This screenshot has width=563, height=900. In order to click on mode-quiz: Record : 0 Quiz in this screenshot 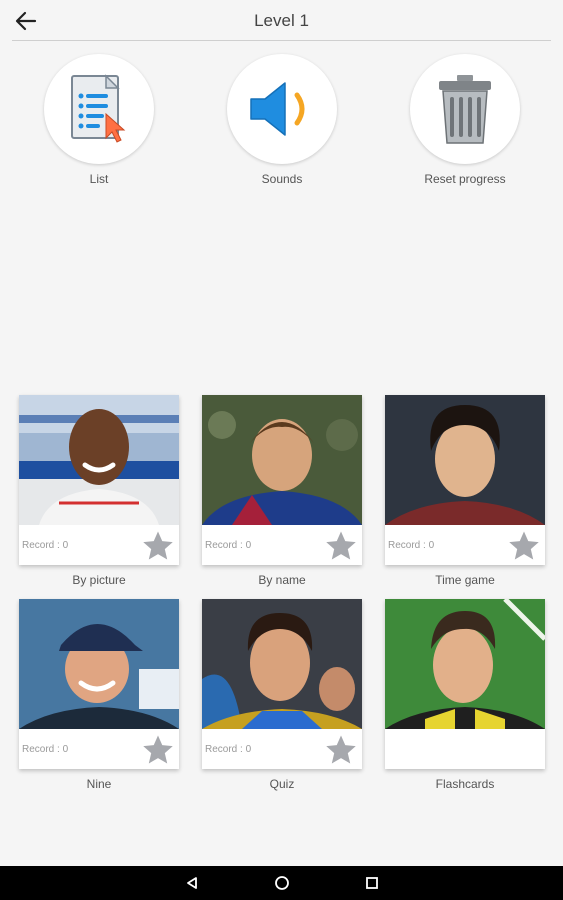, I will do `click(282, 695)`.